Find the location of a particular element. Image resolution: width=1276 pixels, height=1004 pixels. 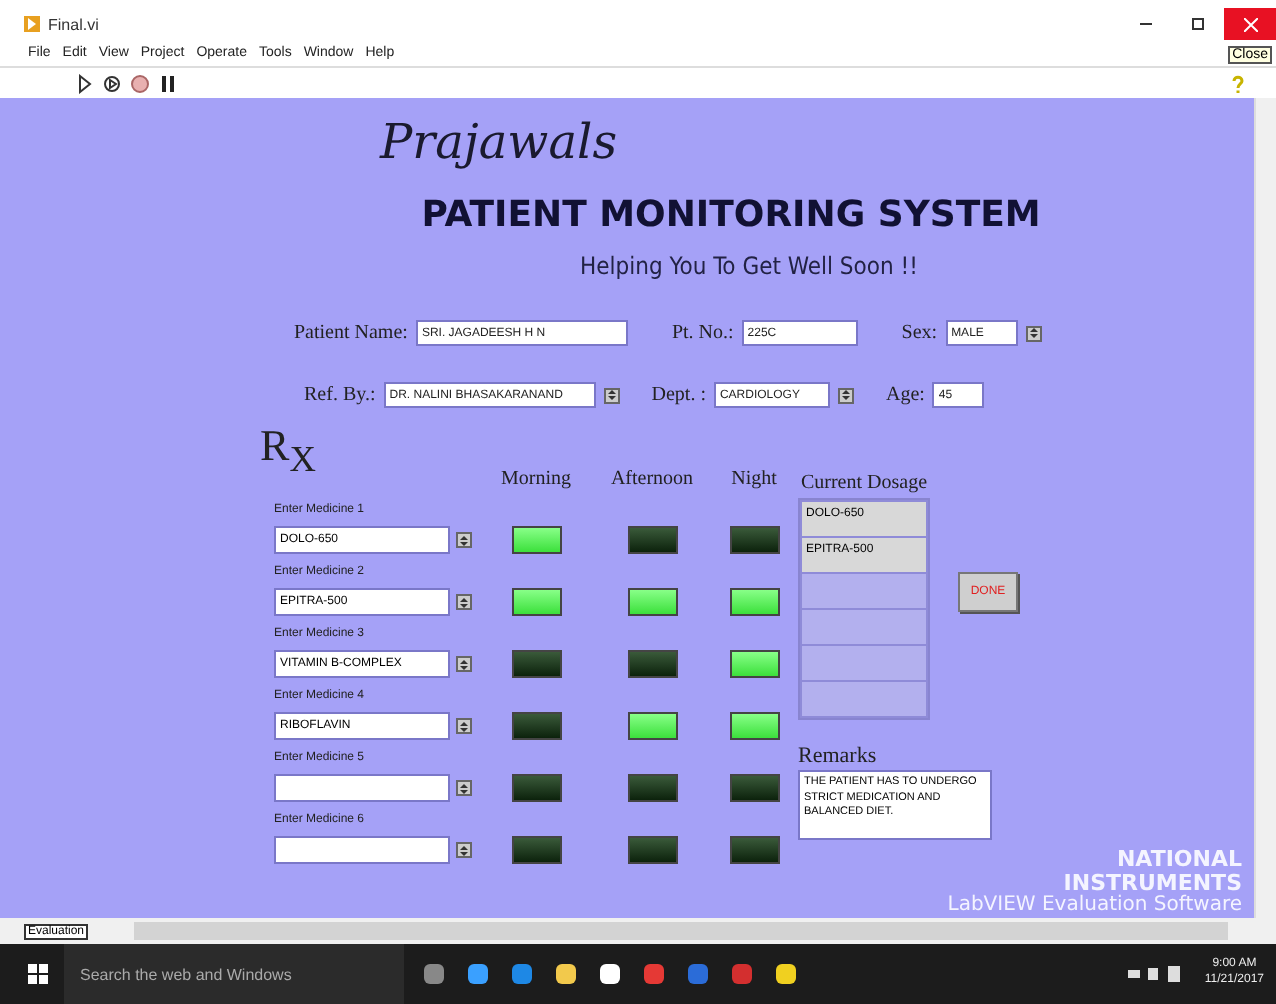

field-label: Sex: is located at coordinates (919, 333).